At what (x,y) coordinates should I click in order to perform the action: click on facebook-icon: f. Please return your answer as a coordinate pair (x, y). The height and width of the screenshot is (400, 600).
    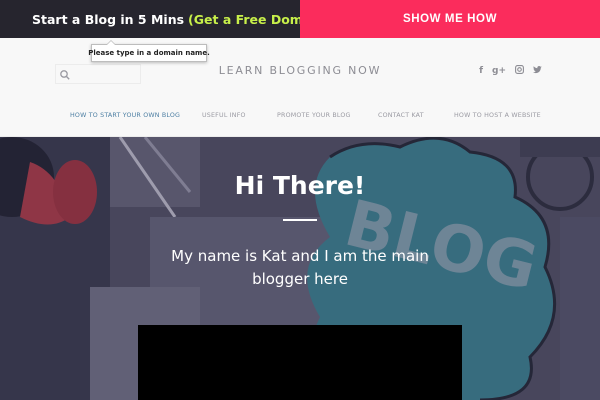
    Looking at the image, I should click on (481, 71).